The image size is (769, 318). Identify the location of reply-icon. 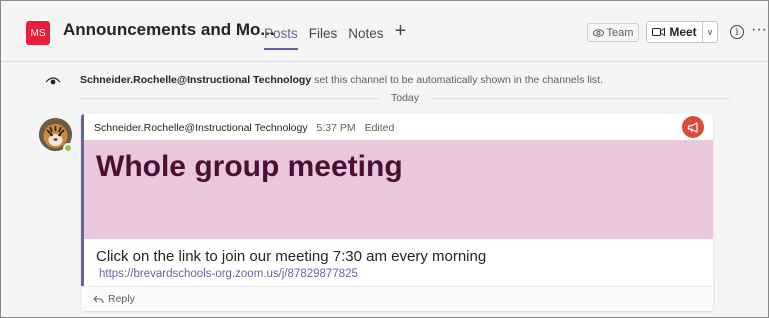
(98, 299).